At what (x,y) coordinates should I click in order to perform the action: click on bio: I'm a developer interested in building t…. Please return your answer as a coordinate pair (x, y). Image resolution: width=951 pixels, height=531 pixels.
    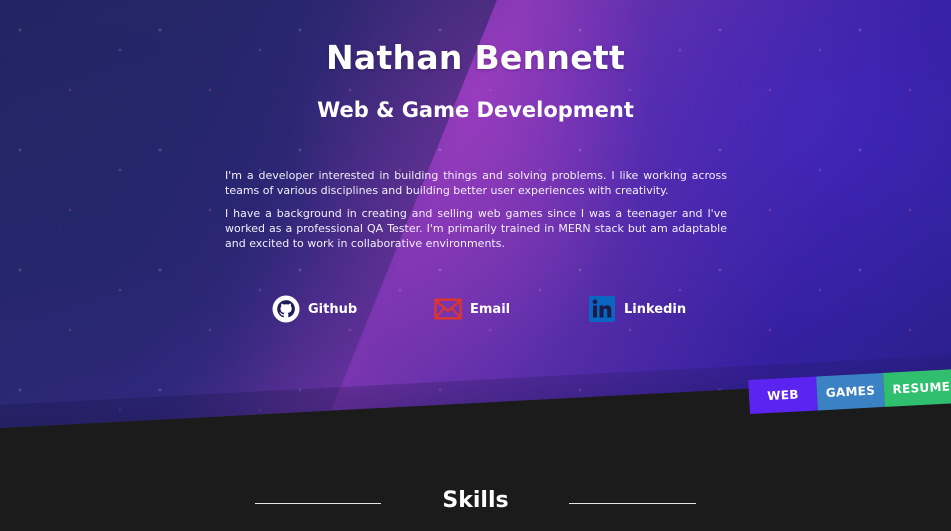
    Looking at the image, I should click on (476, 213).